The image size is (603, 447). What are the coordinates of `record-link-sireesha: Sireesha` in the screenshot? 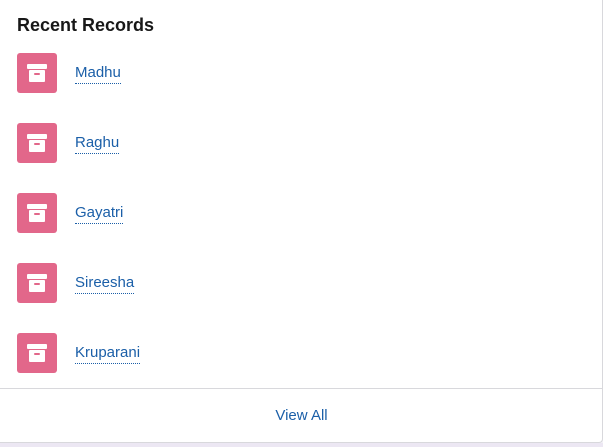 It's located at (105, 283).